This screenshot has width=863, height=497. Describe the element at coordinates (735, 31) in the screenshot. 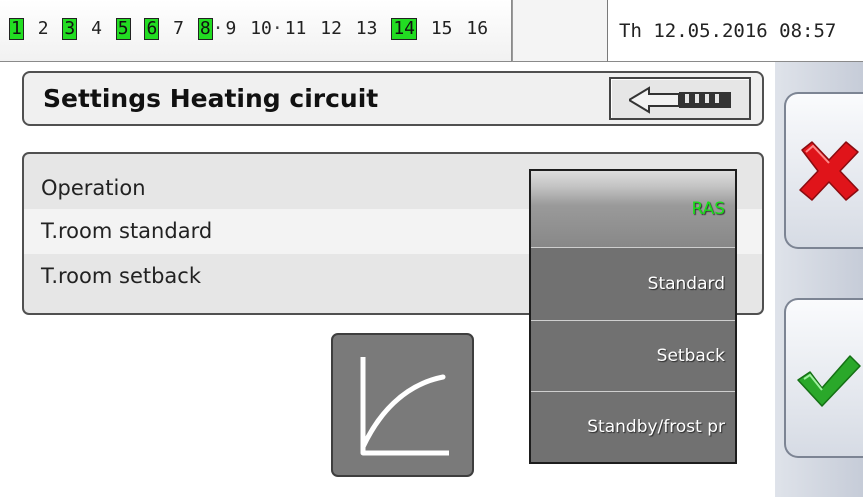

I see `datetime-display: Th 12.05.2016 08:57` at that location.